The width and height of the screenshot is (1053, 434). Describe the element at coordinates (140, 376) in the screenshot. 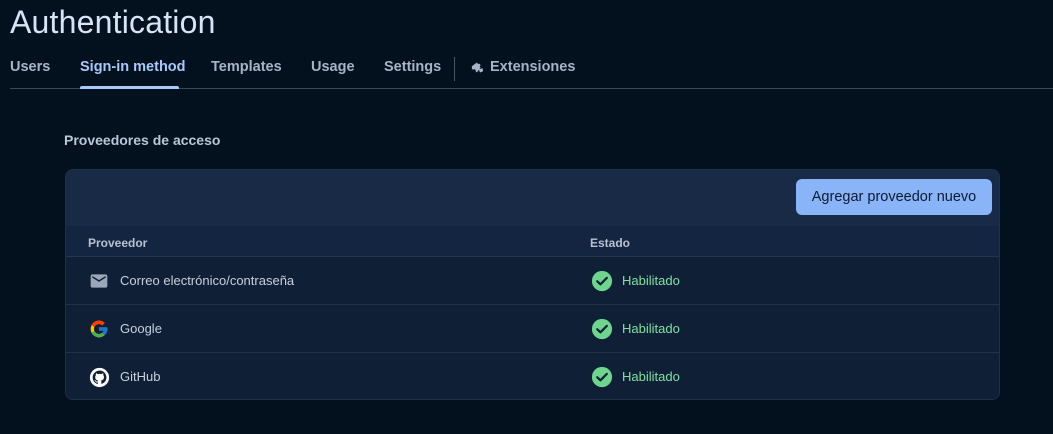

I see `provider-name: GitHub` at that location.